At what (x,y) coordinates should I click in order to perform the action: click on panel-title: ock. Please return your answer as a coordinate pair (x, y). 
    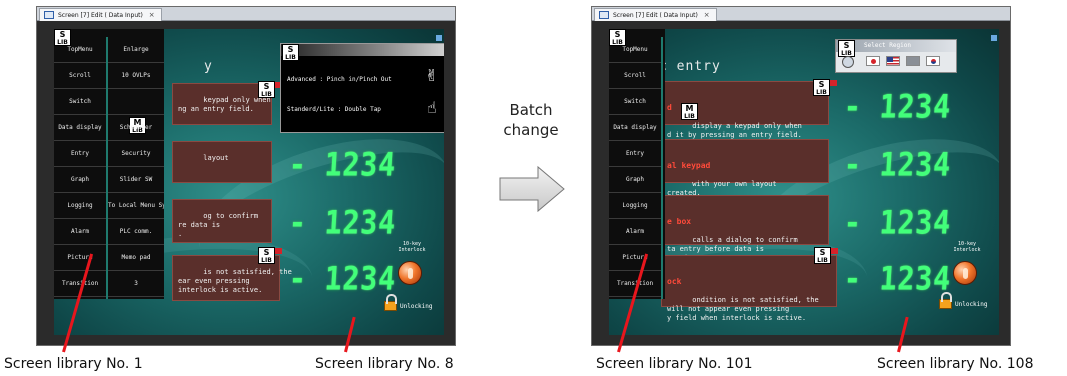
    Looking at the image, I should click on (674, 281).